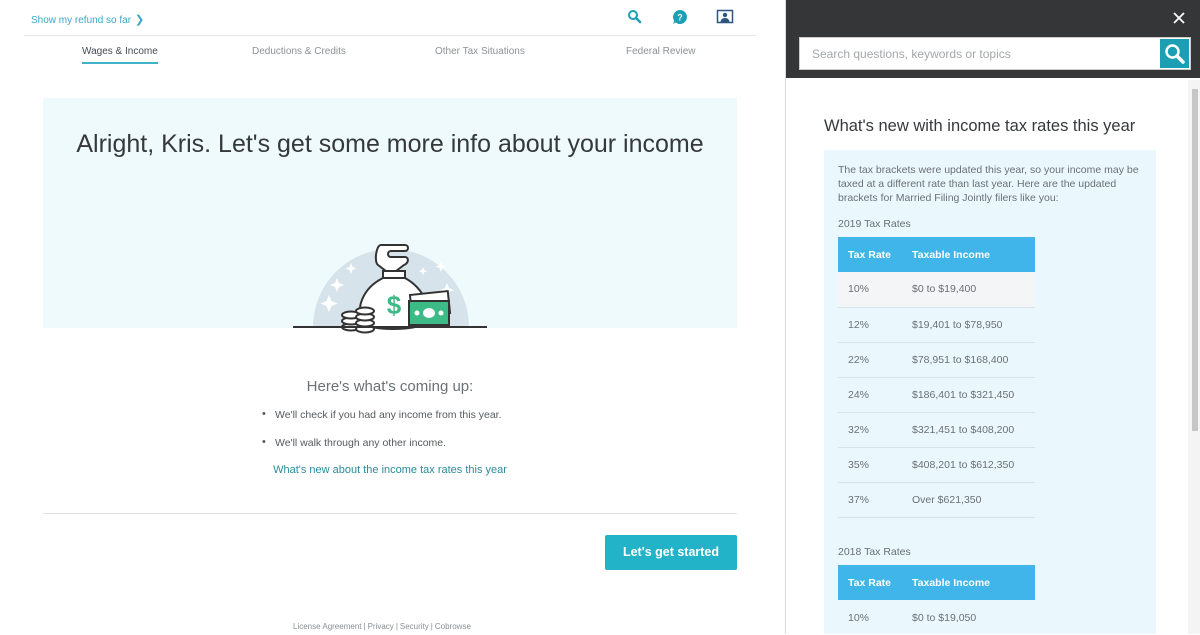  Describe the element at coordinates (390, 386) in the screenshot. I see `coming-up-heading: Here's what's coming up:` at that location.